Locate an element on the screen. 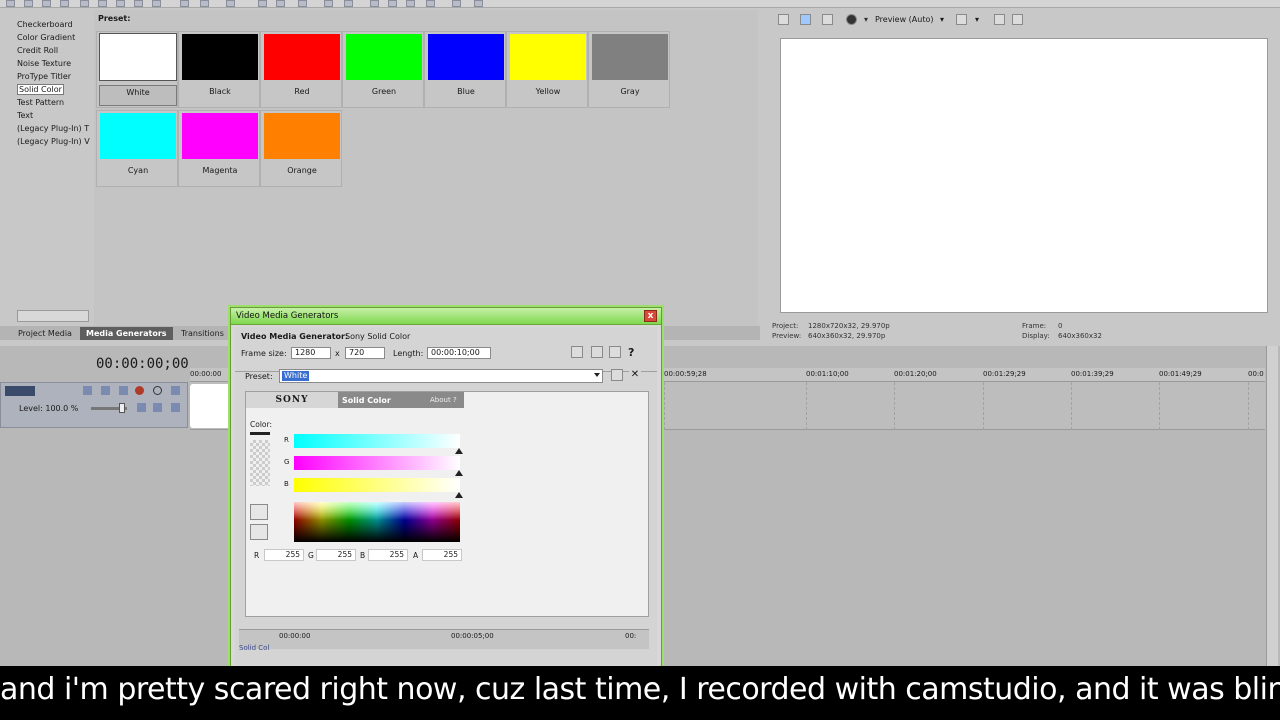  level-slider-handle is located at coordinates (122, 408).